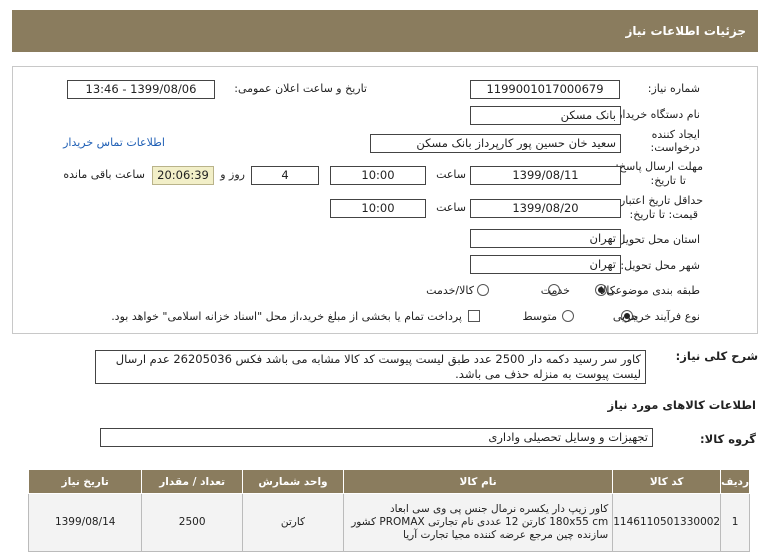 This screenshot has height=552, width=770. Describe the element at coordinates (183, 175) in the screenshot. I see `remaining-timer: 20:06:39` at that location.